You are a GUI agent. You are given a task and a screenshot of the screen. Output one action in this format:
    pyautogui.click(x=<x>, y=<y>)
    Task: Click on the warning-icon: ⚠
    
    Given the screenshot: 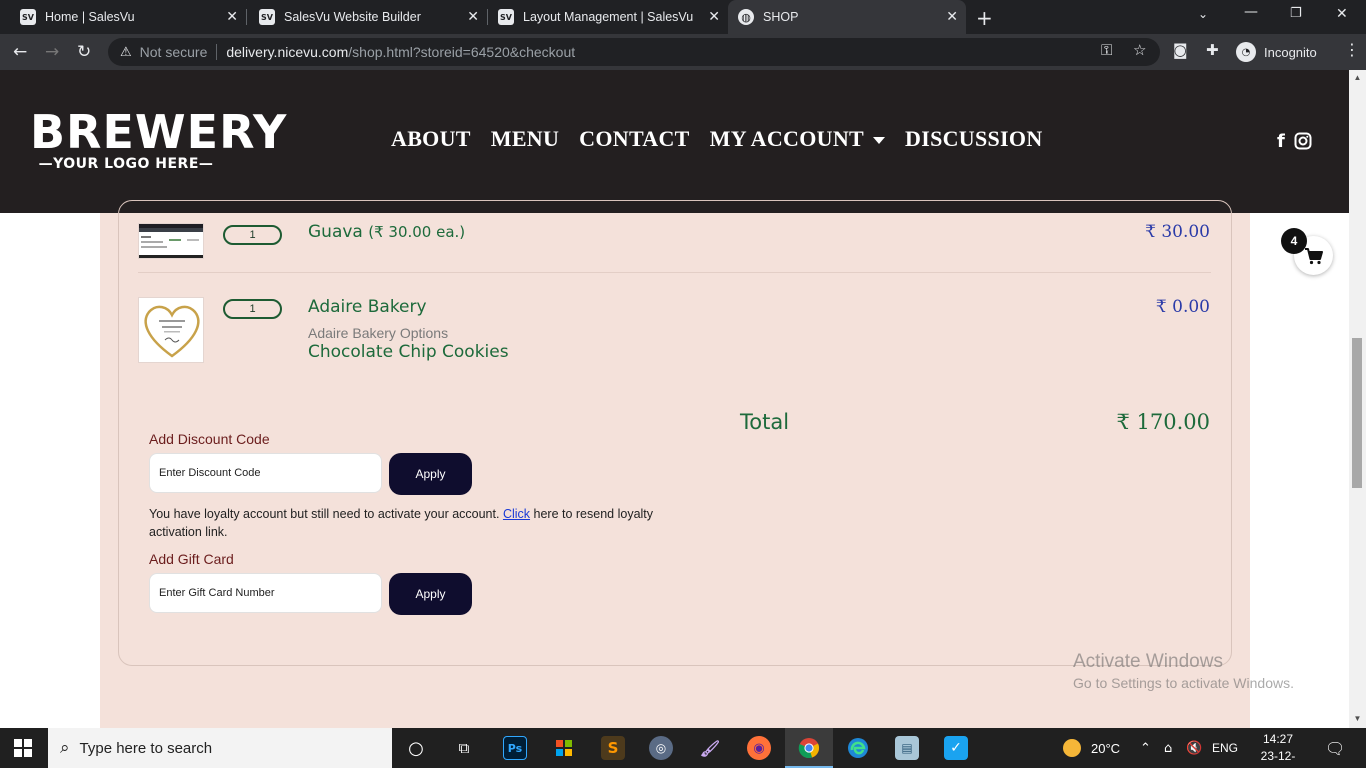 What is the action you would take?
    pyautogui.click(x=126, y=52)
    